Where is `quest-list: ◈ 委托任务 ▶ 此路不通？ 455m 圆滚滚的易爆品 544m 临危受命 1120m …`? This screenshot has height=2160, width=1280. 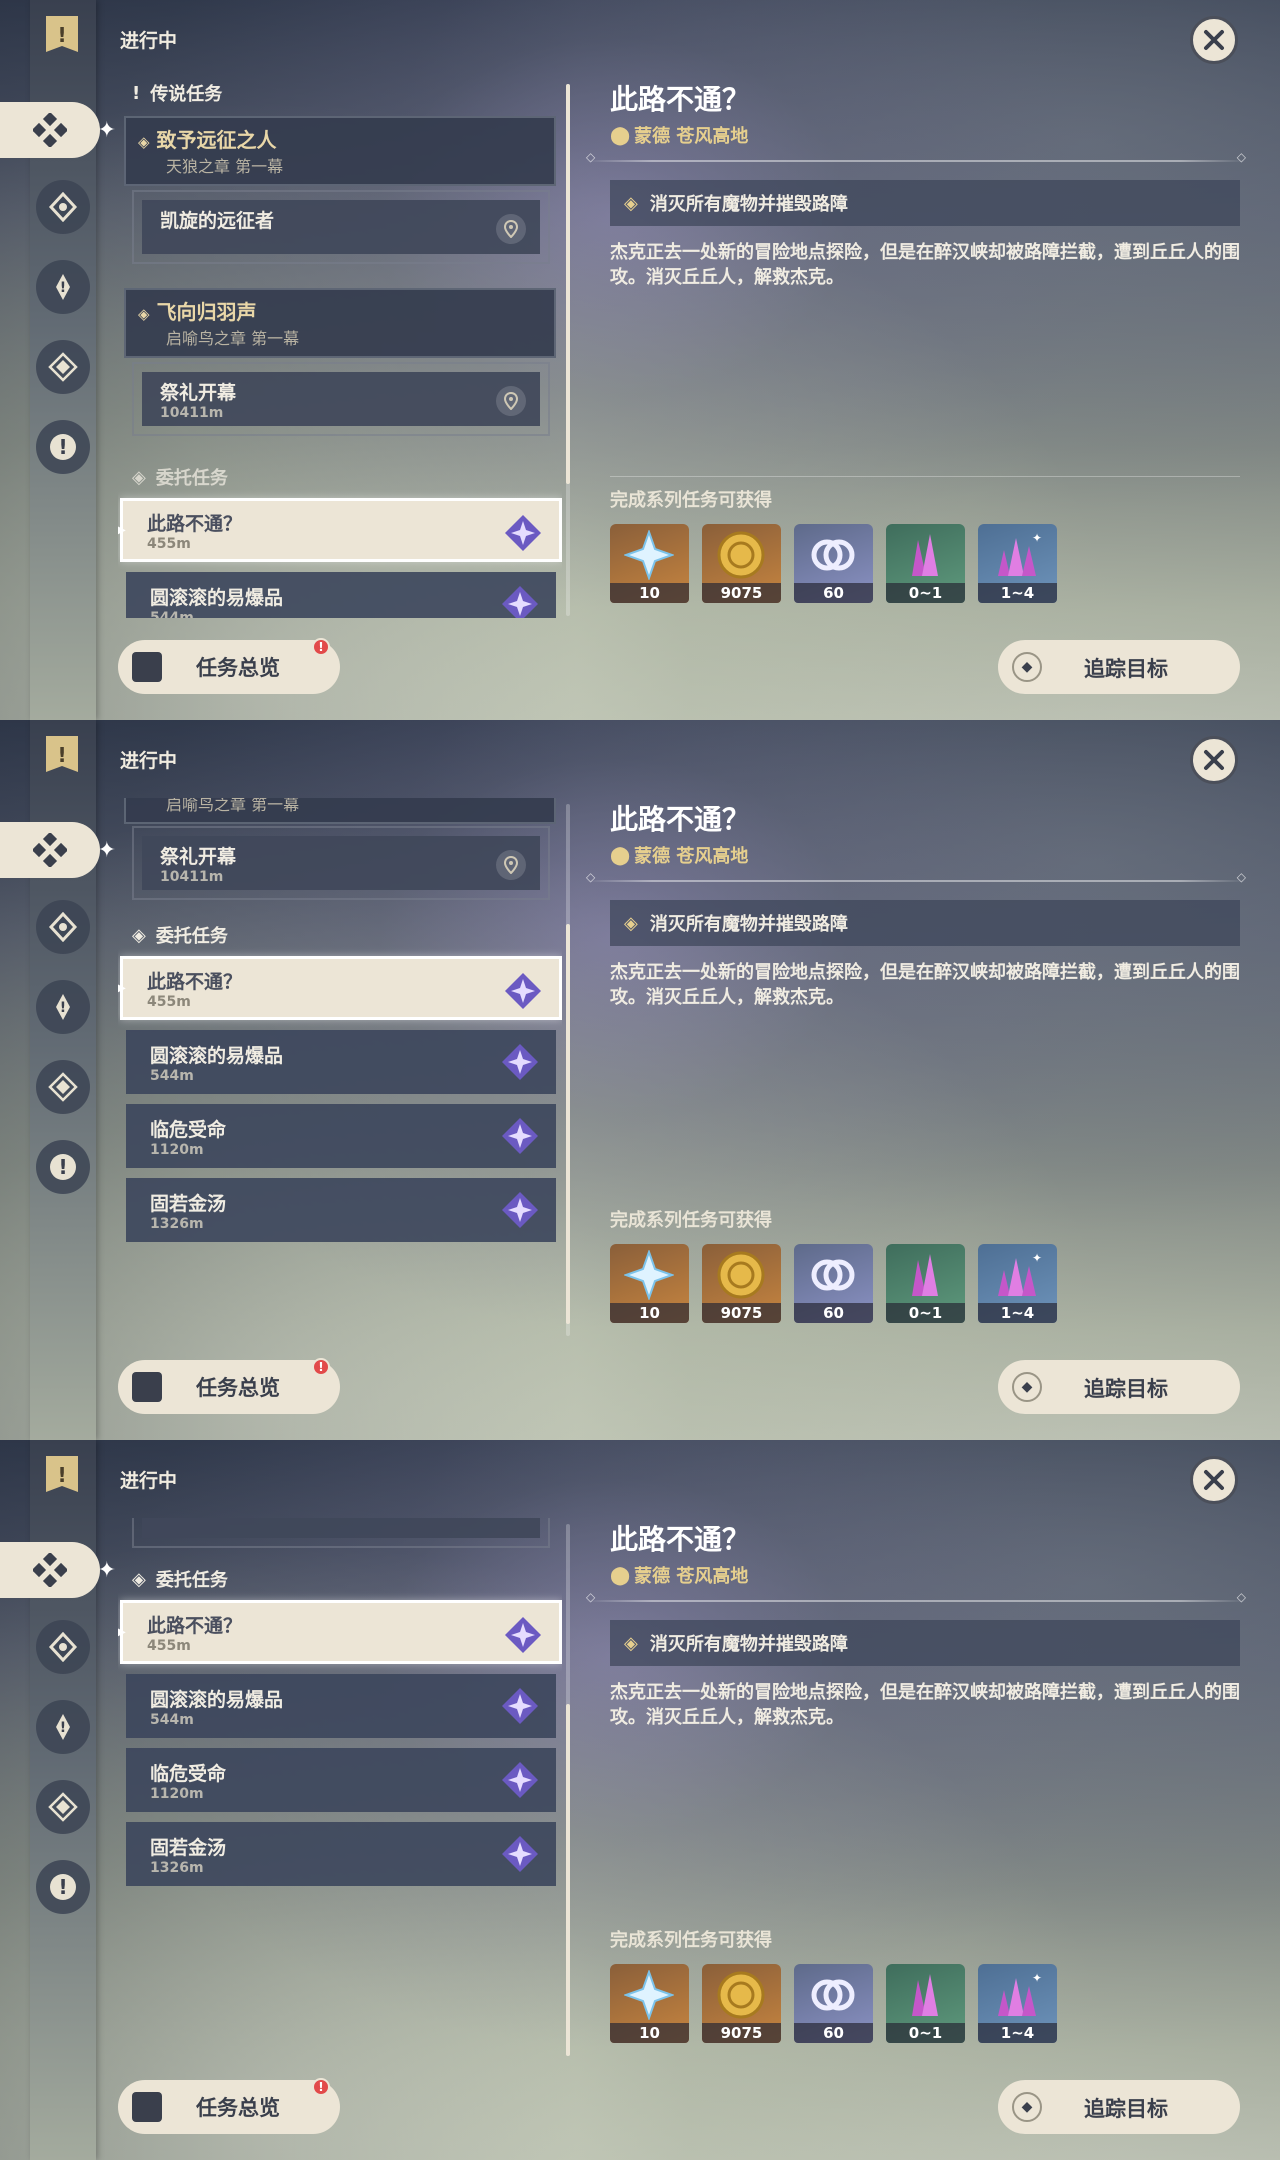 quest-list: ◈ 委托任务 ▶ 此路不通？ 455m 圆滚滚的易爆品 544m 临危受命 1120m … is located at coordinates (340, 1788).